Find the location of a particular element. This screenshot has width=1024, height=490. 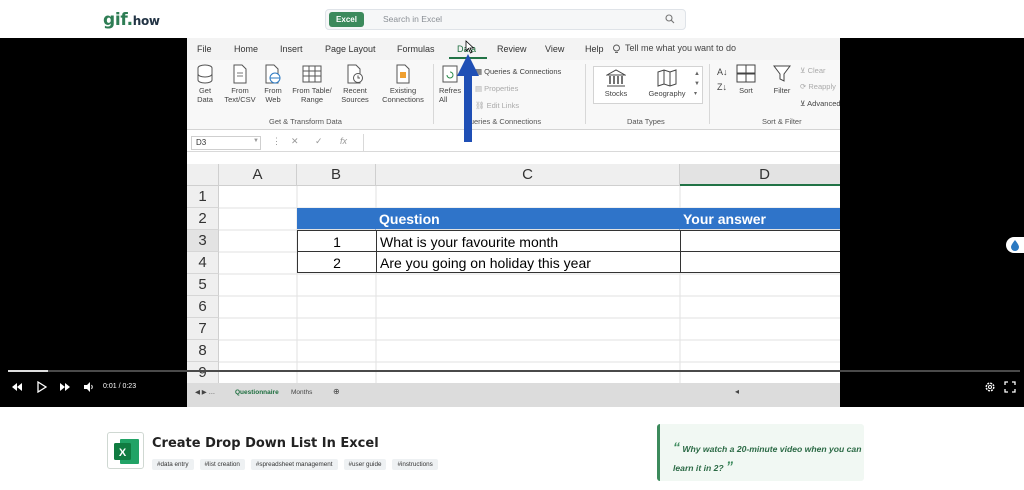

search-icon is located at coordinates (670, 19).